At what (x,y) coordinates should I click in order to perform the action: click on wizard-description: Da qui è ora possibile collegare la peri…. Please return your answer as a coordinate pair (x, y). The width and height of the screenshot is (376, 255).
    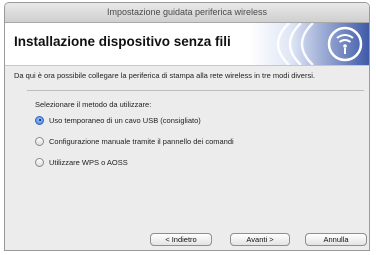
    Looking at the image, I should click on (164, 75).